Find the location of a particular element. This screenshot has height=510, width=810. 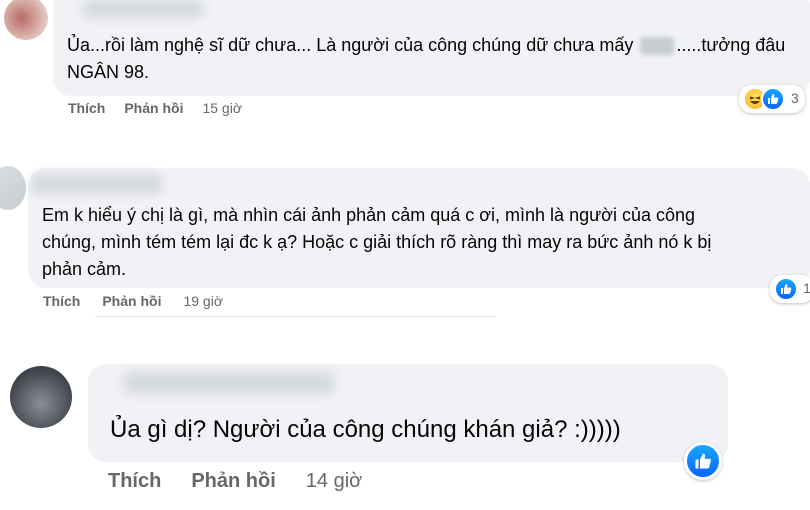

reaction-summary: 3 is located at coordinates (772, 99).